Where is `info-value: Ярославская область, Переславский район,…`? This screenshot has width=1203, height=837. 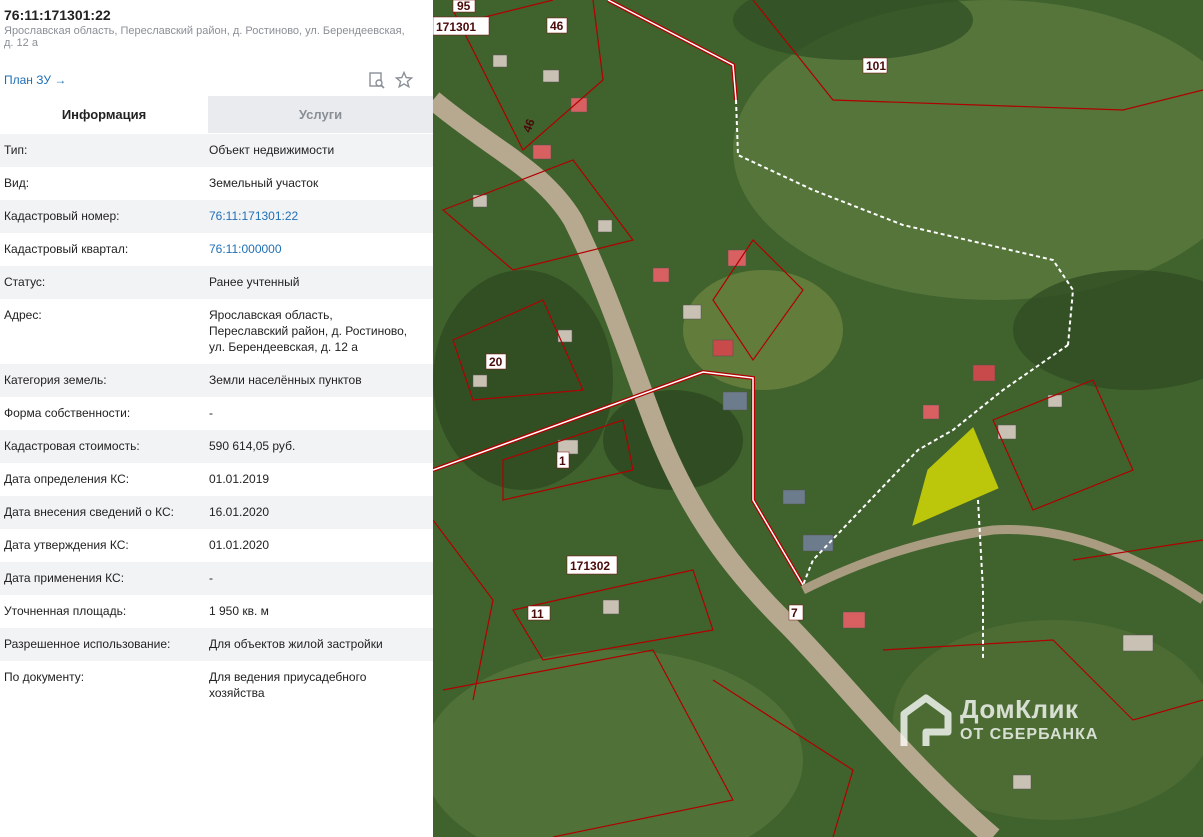
info-value: Ярославская область, Переславский район,… is located at coordinates (308, 331).